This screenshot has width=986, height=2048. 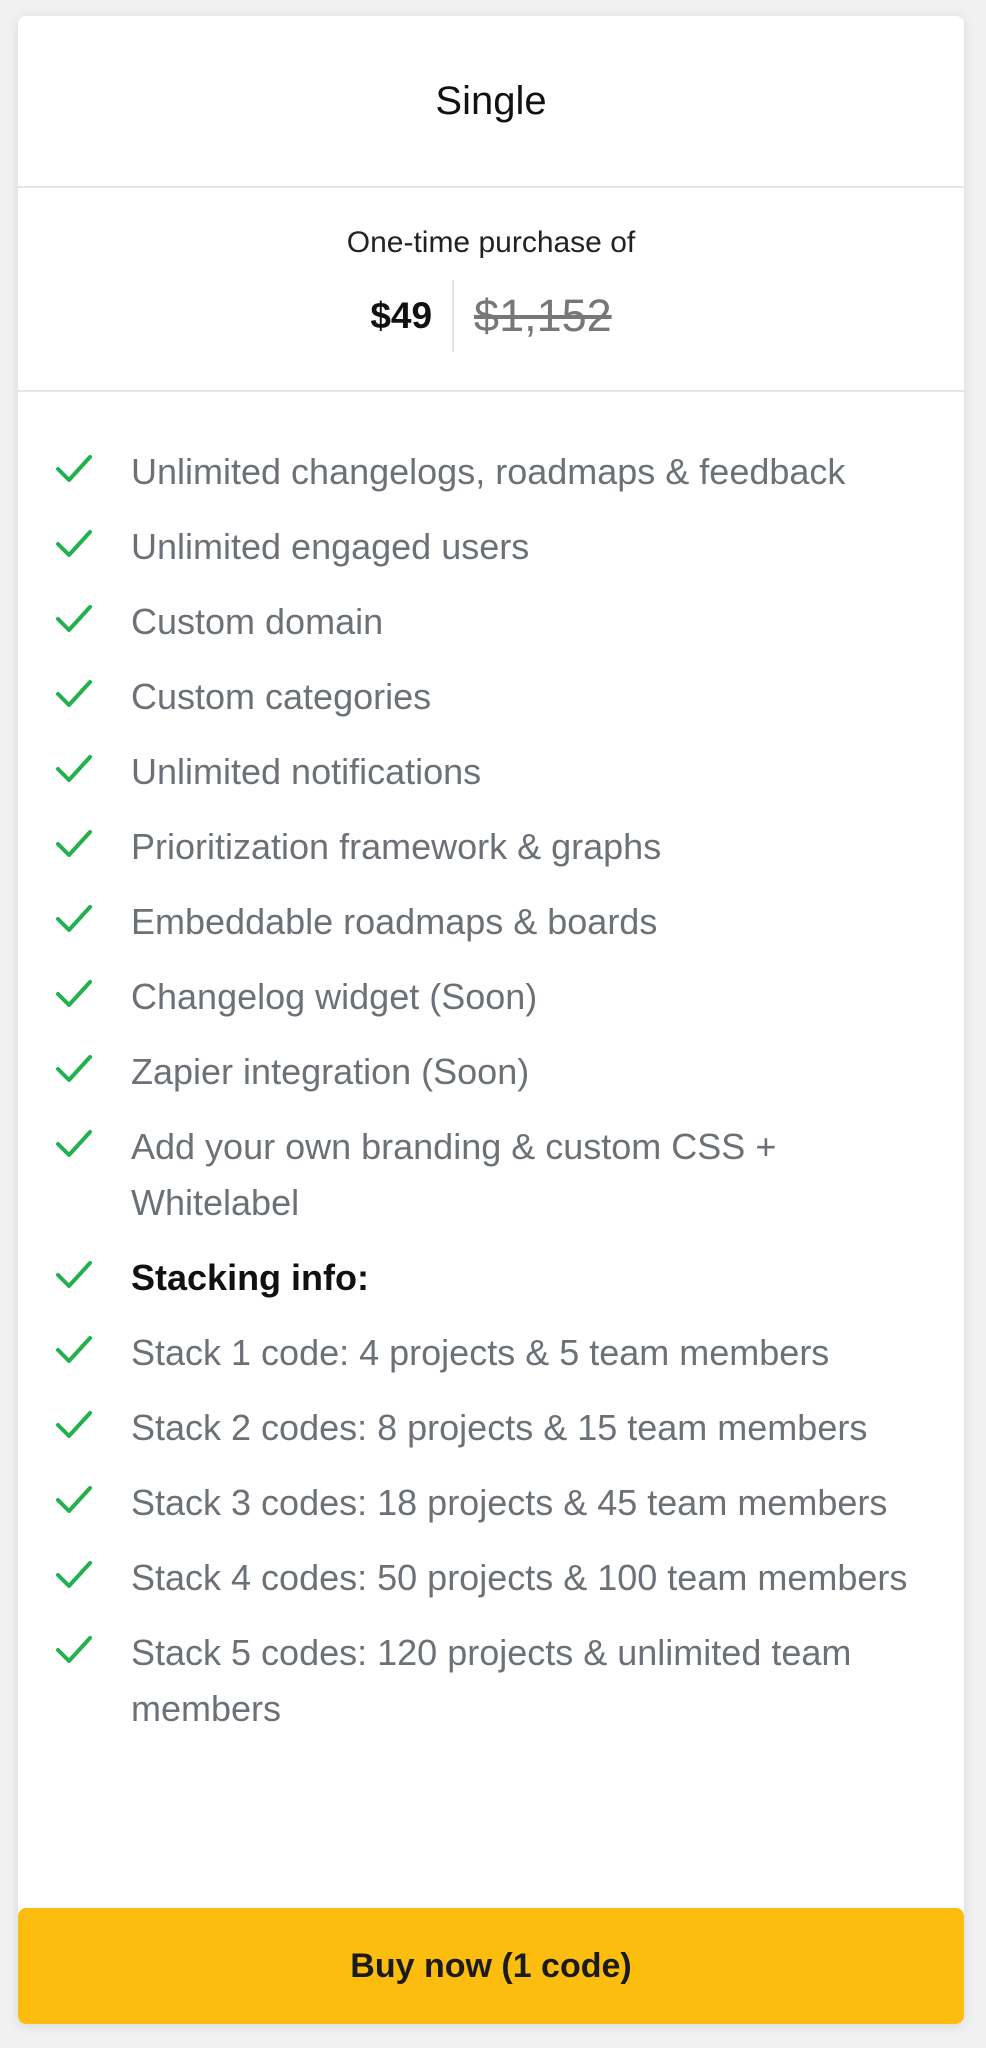 I want to click on plan-header: Single, so click(x=491, y=102).